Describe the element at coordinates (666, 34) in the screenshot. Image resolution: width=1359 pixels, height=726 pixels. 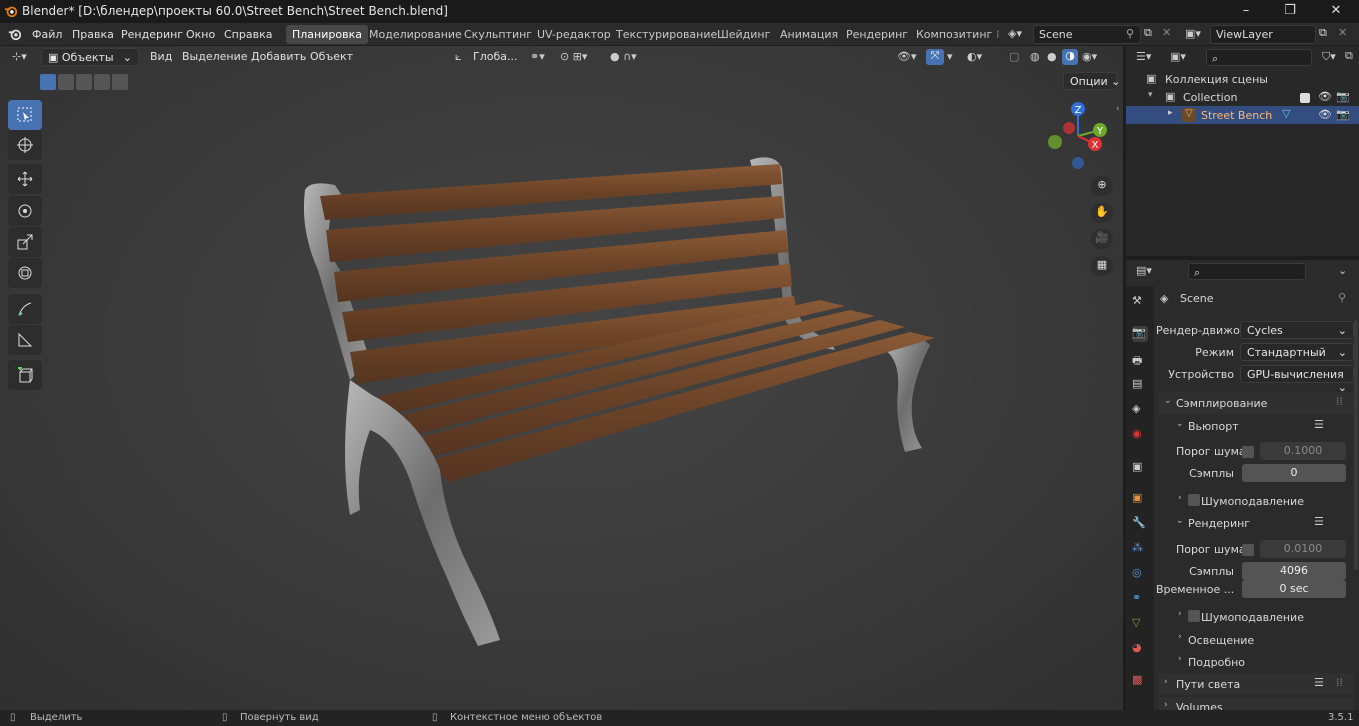
I see `tab-texture-paint: Текстурирование` at that location.